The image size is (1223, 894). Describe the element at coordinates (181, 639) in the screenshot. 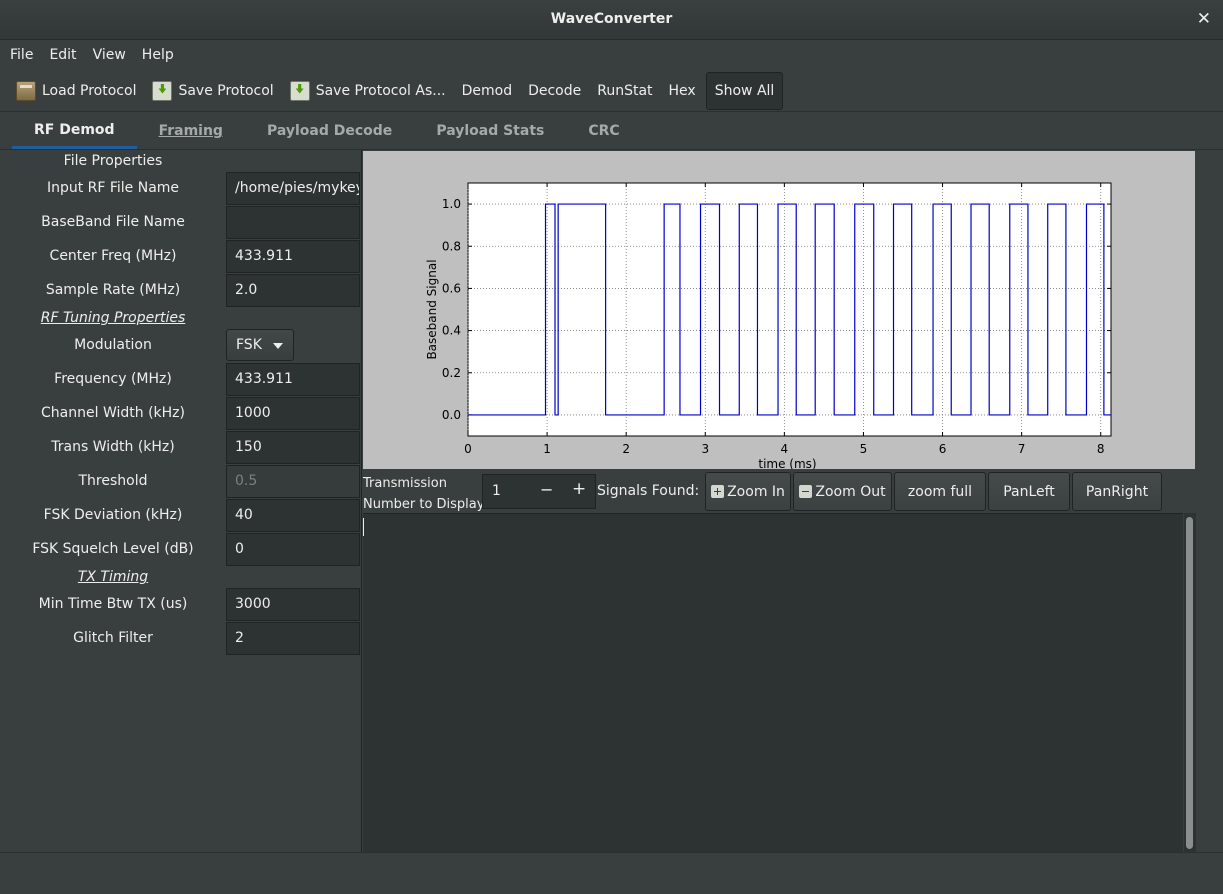

I see `glitch-filter-row: Glitch Filter 2` at that location.